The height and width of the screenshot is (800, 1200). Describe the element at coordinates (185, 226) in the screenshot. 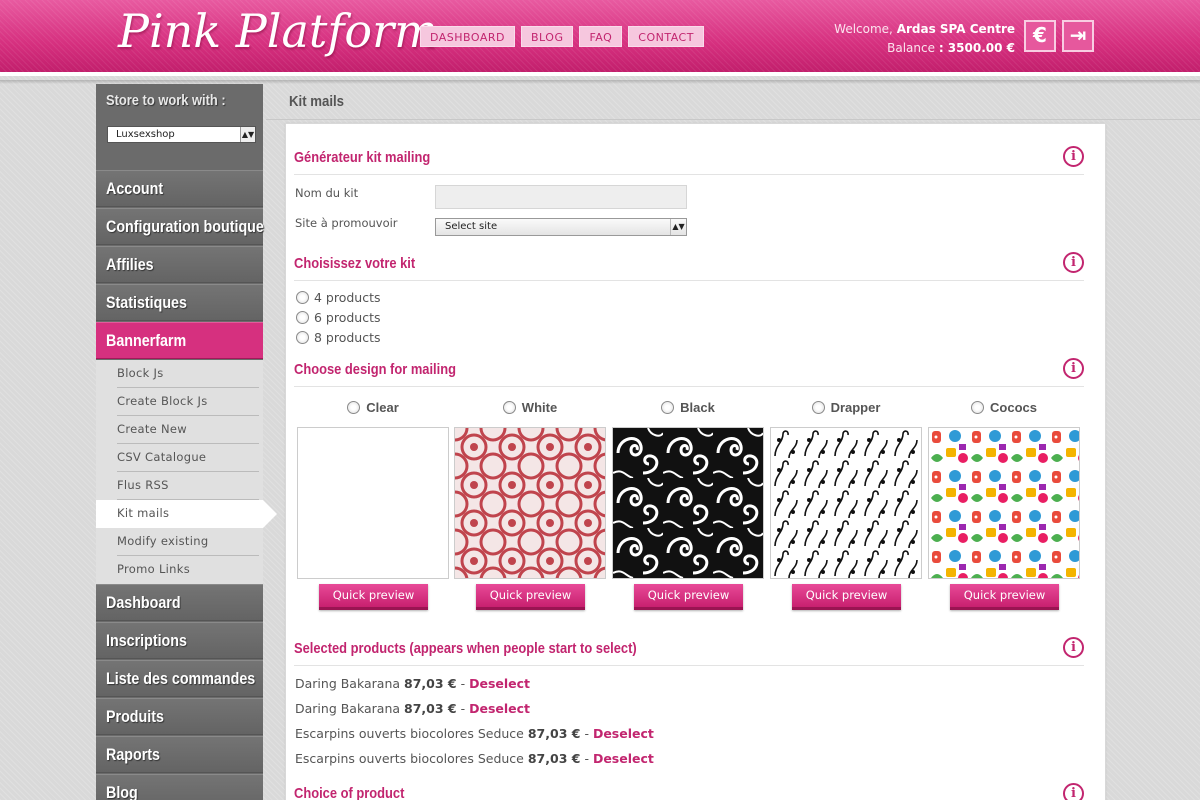

I see `sidebar-item-label: Configuration boutique` at that location.